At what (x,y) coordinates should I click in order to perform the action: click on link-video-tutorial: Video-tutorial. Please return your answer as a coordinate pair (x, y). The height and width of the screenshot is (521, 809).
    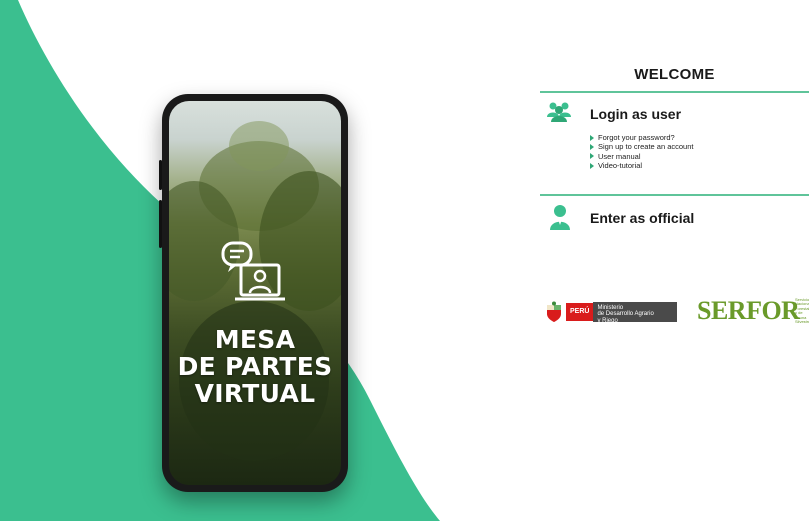
    Looking at the image, I should click on (641, 165).